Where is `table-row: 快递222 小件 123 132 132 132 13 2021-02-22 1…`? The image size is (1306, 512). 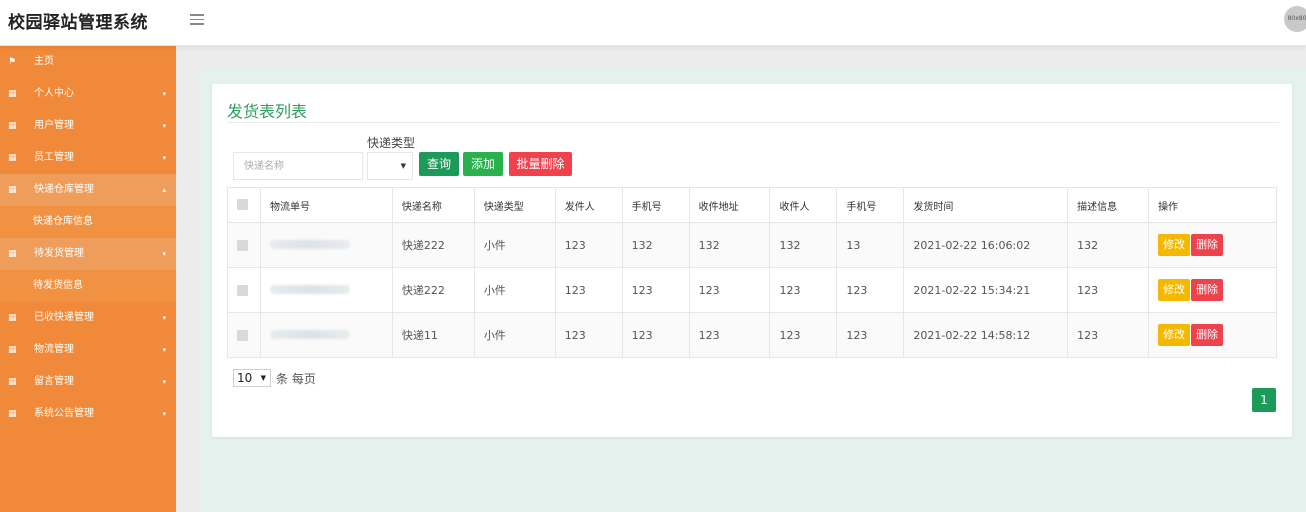 table-row: 快递222 小件 123 132 132 132 13 2021-02-22 1… is located at coordinates (752, 245).